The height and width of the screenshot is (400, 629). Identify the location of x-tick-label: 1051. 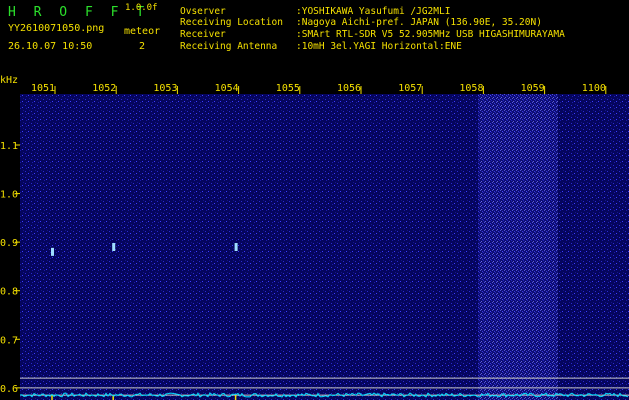
(43, 88).